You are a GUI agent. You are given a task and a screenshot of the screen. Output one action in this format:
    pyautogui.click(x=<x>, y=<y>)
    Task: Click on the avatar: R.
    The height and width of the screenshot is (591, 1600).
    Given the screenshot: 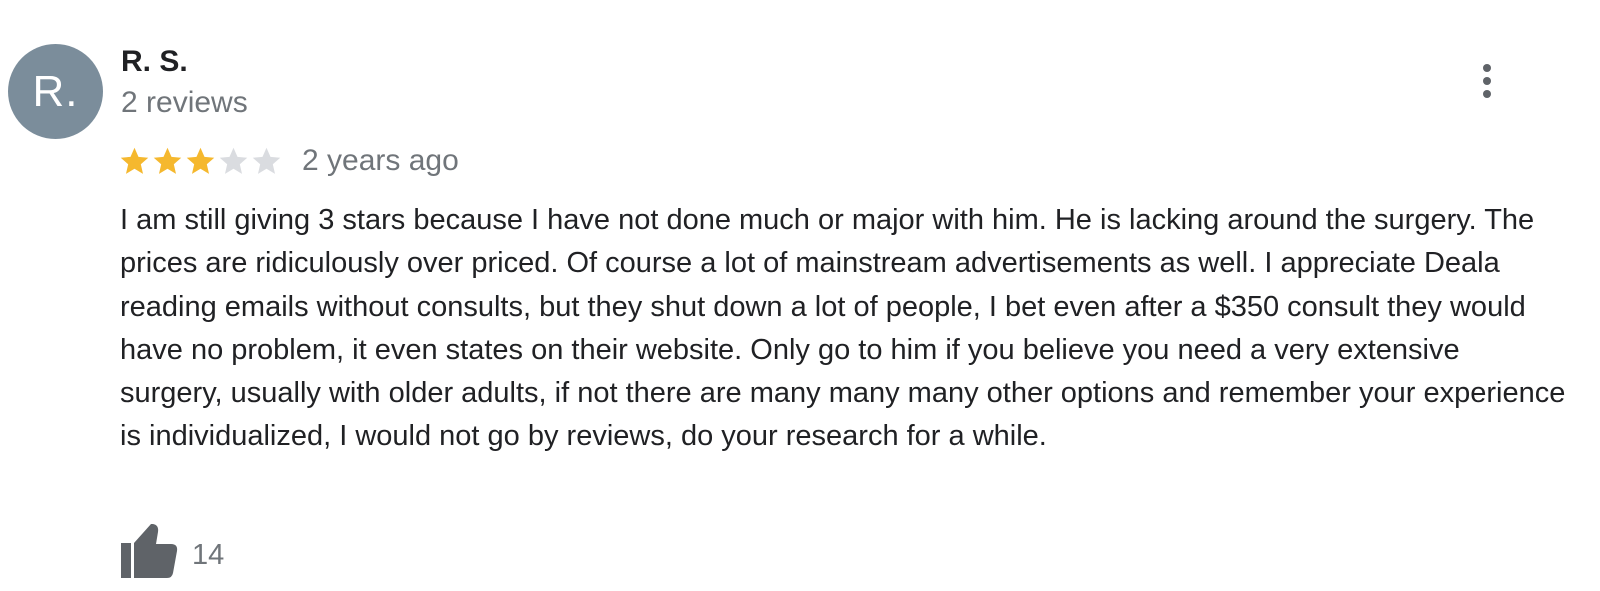 What is the action you would take?
    pyautogui.click(x=55, y=91)
    